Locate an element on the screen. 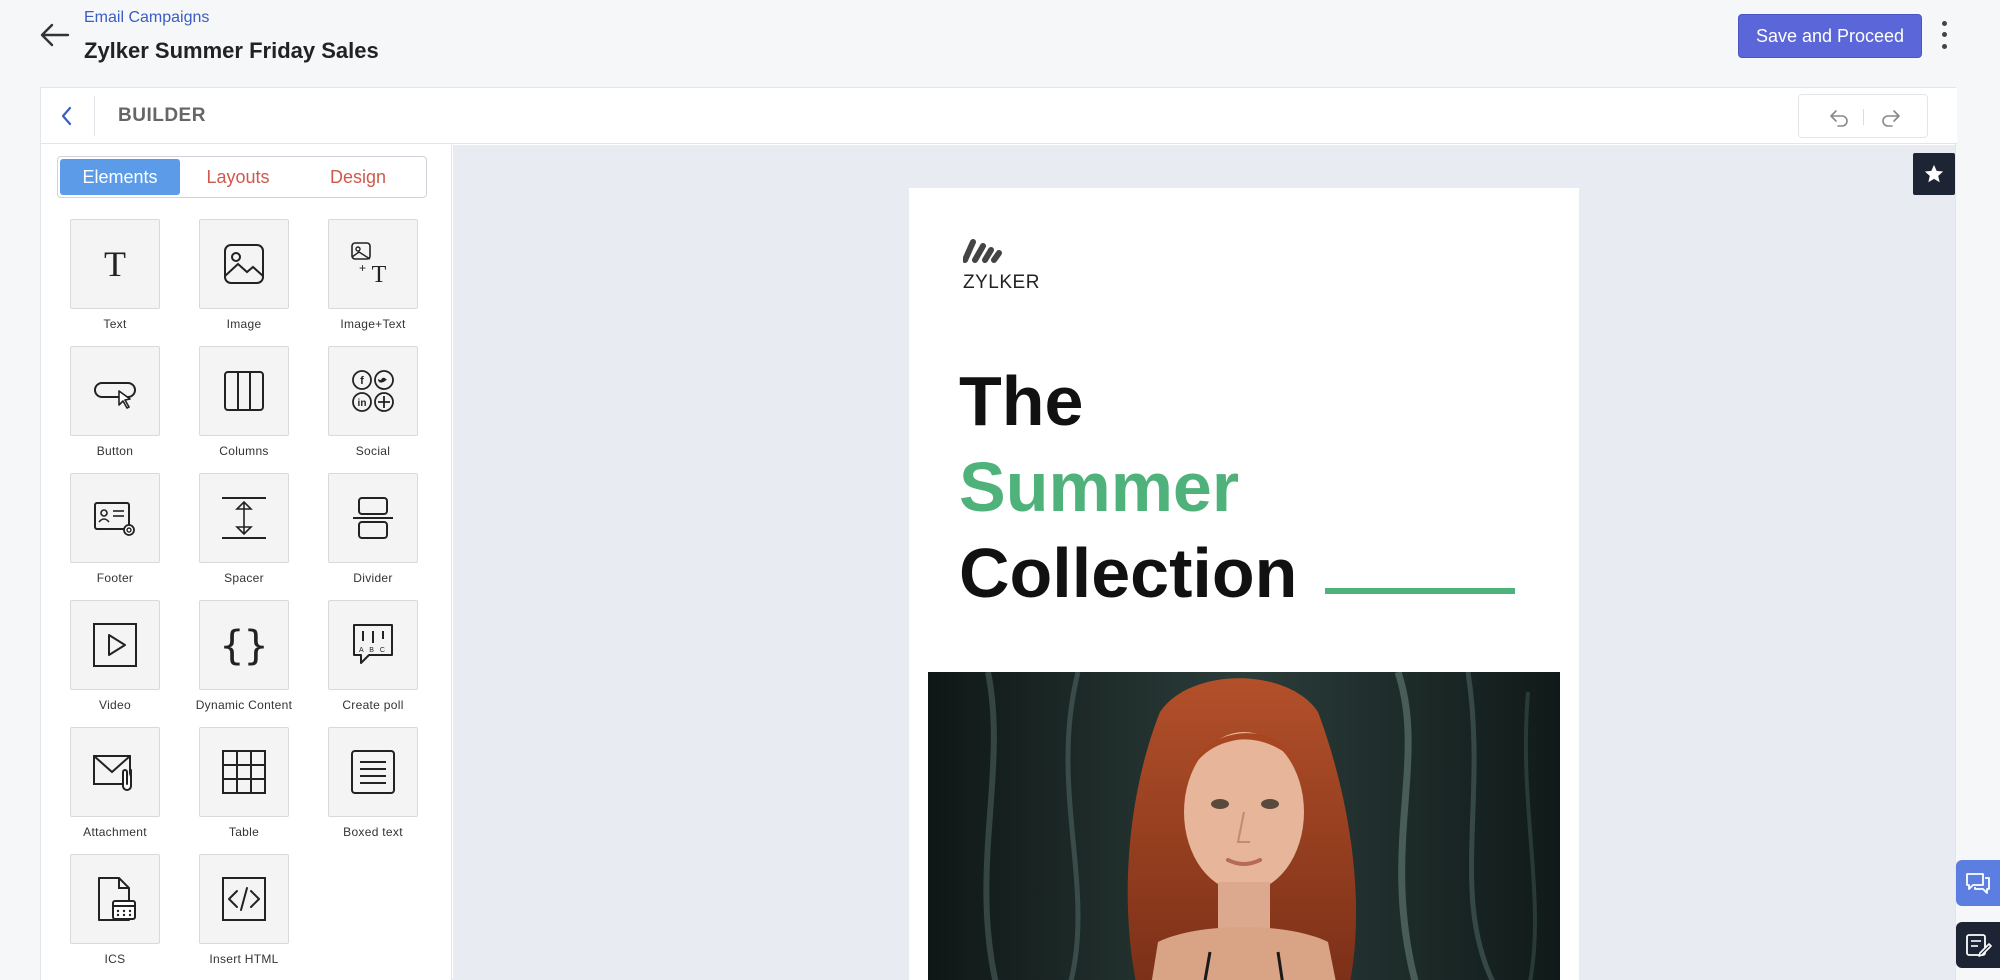 The height and width of the screenshot is (980, 2000). svg-text: A B C is located at coordinates (373, 650).